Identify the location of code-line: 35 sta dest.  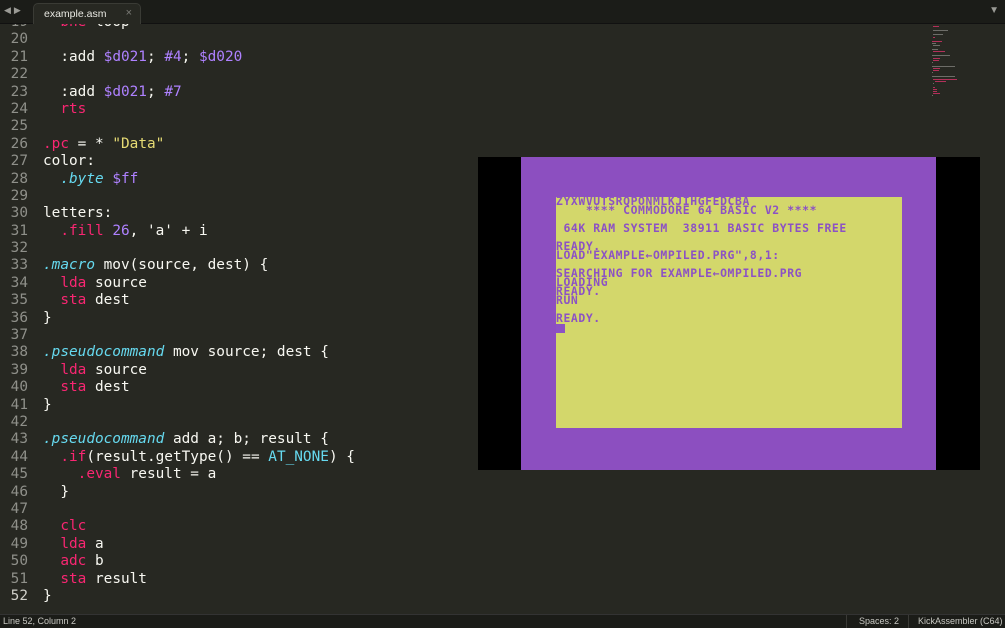
(235, 300).